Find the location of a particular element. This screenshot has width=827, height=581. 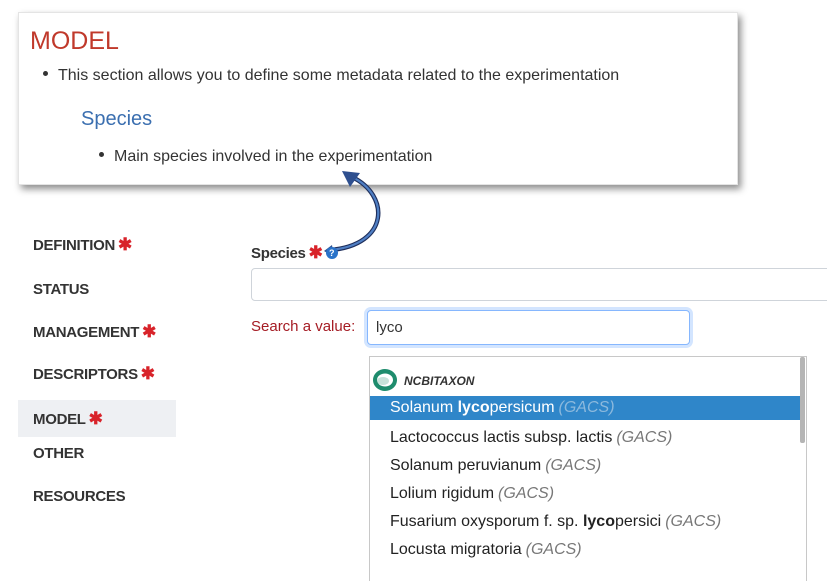

option-text-suffix: persicum is located at coordinates (522, 407).